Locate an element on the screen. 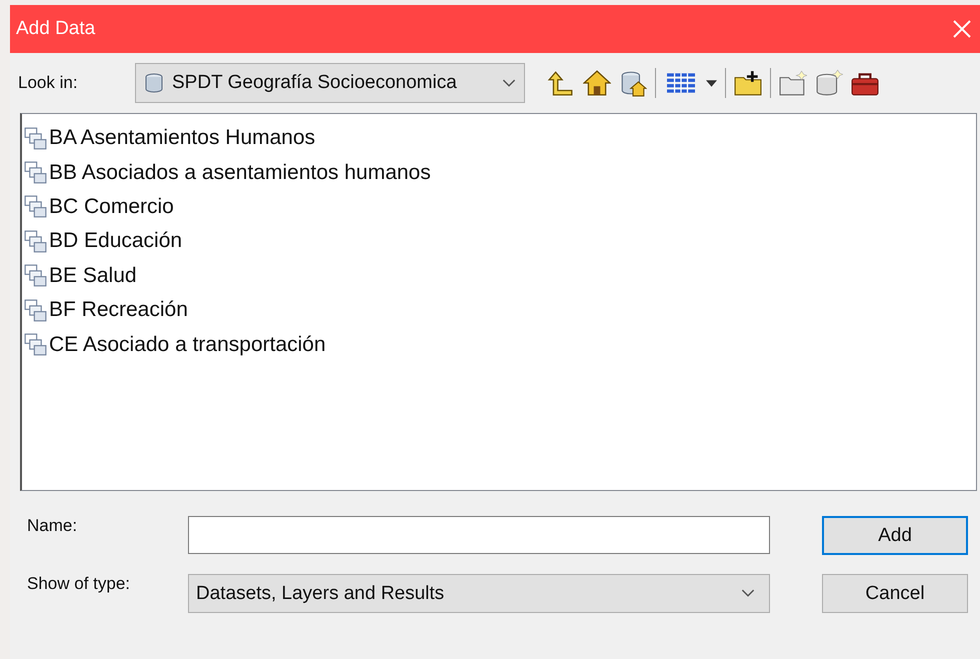 The height and width of the screenshot is (659, 980). folder-plus-icon is located at coordinates (748, 83).